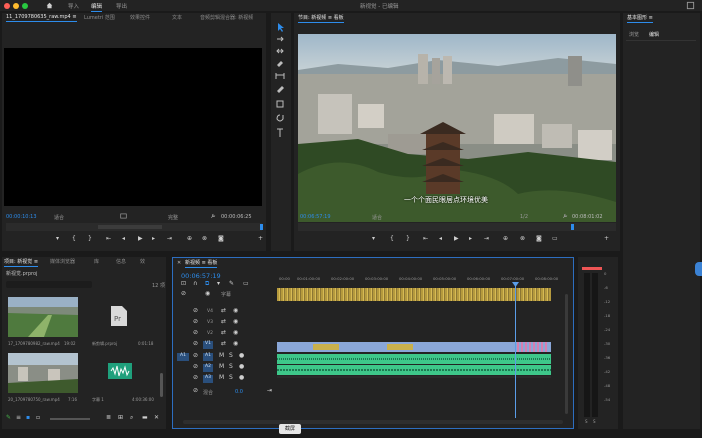 The width and height of the screenshot is (702, 438). I want to click on premiere-project-icon: Pr, so click(119, 316).